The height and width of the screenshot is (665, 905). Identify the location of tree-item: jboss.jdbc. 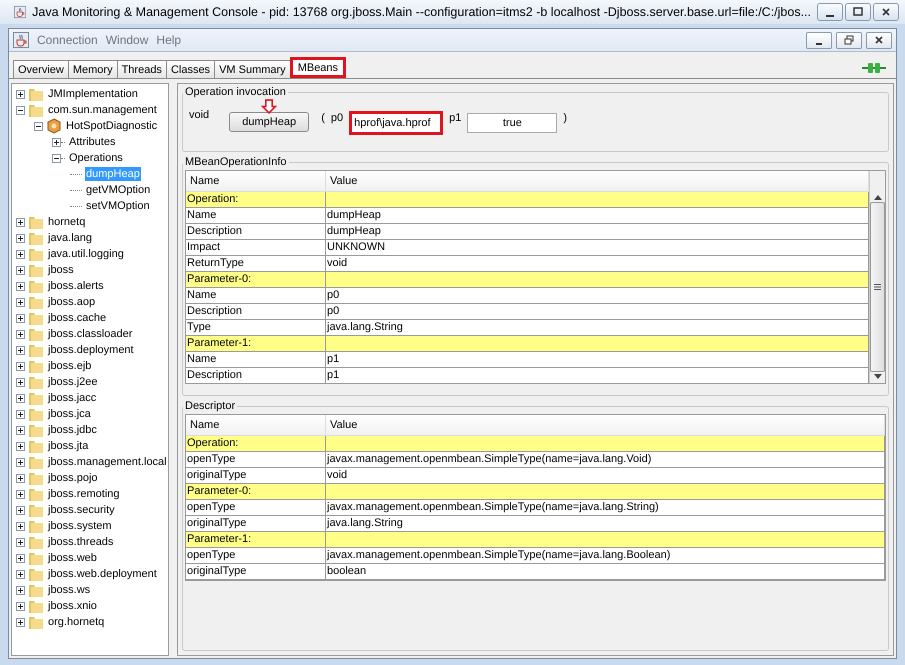
(72, 430).